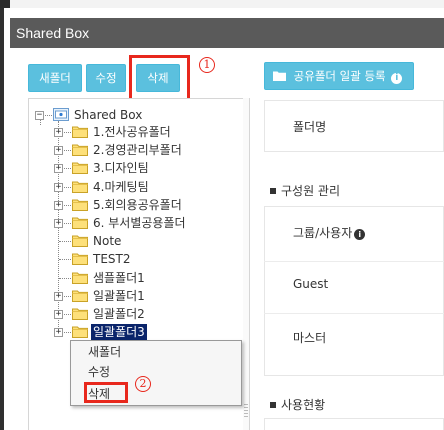 The height and width of the screenshot is (430, 444). I want to click on top-strip, so click(222, 4).